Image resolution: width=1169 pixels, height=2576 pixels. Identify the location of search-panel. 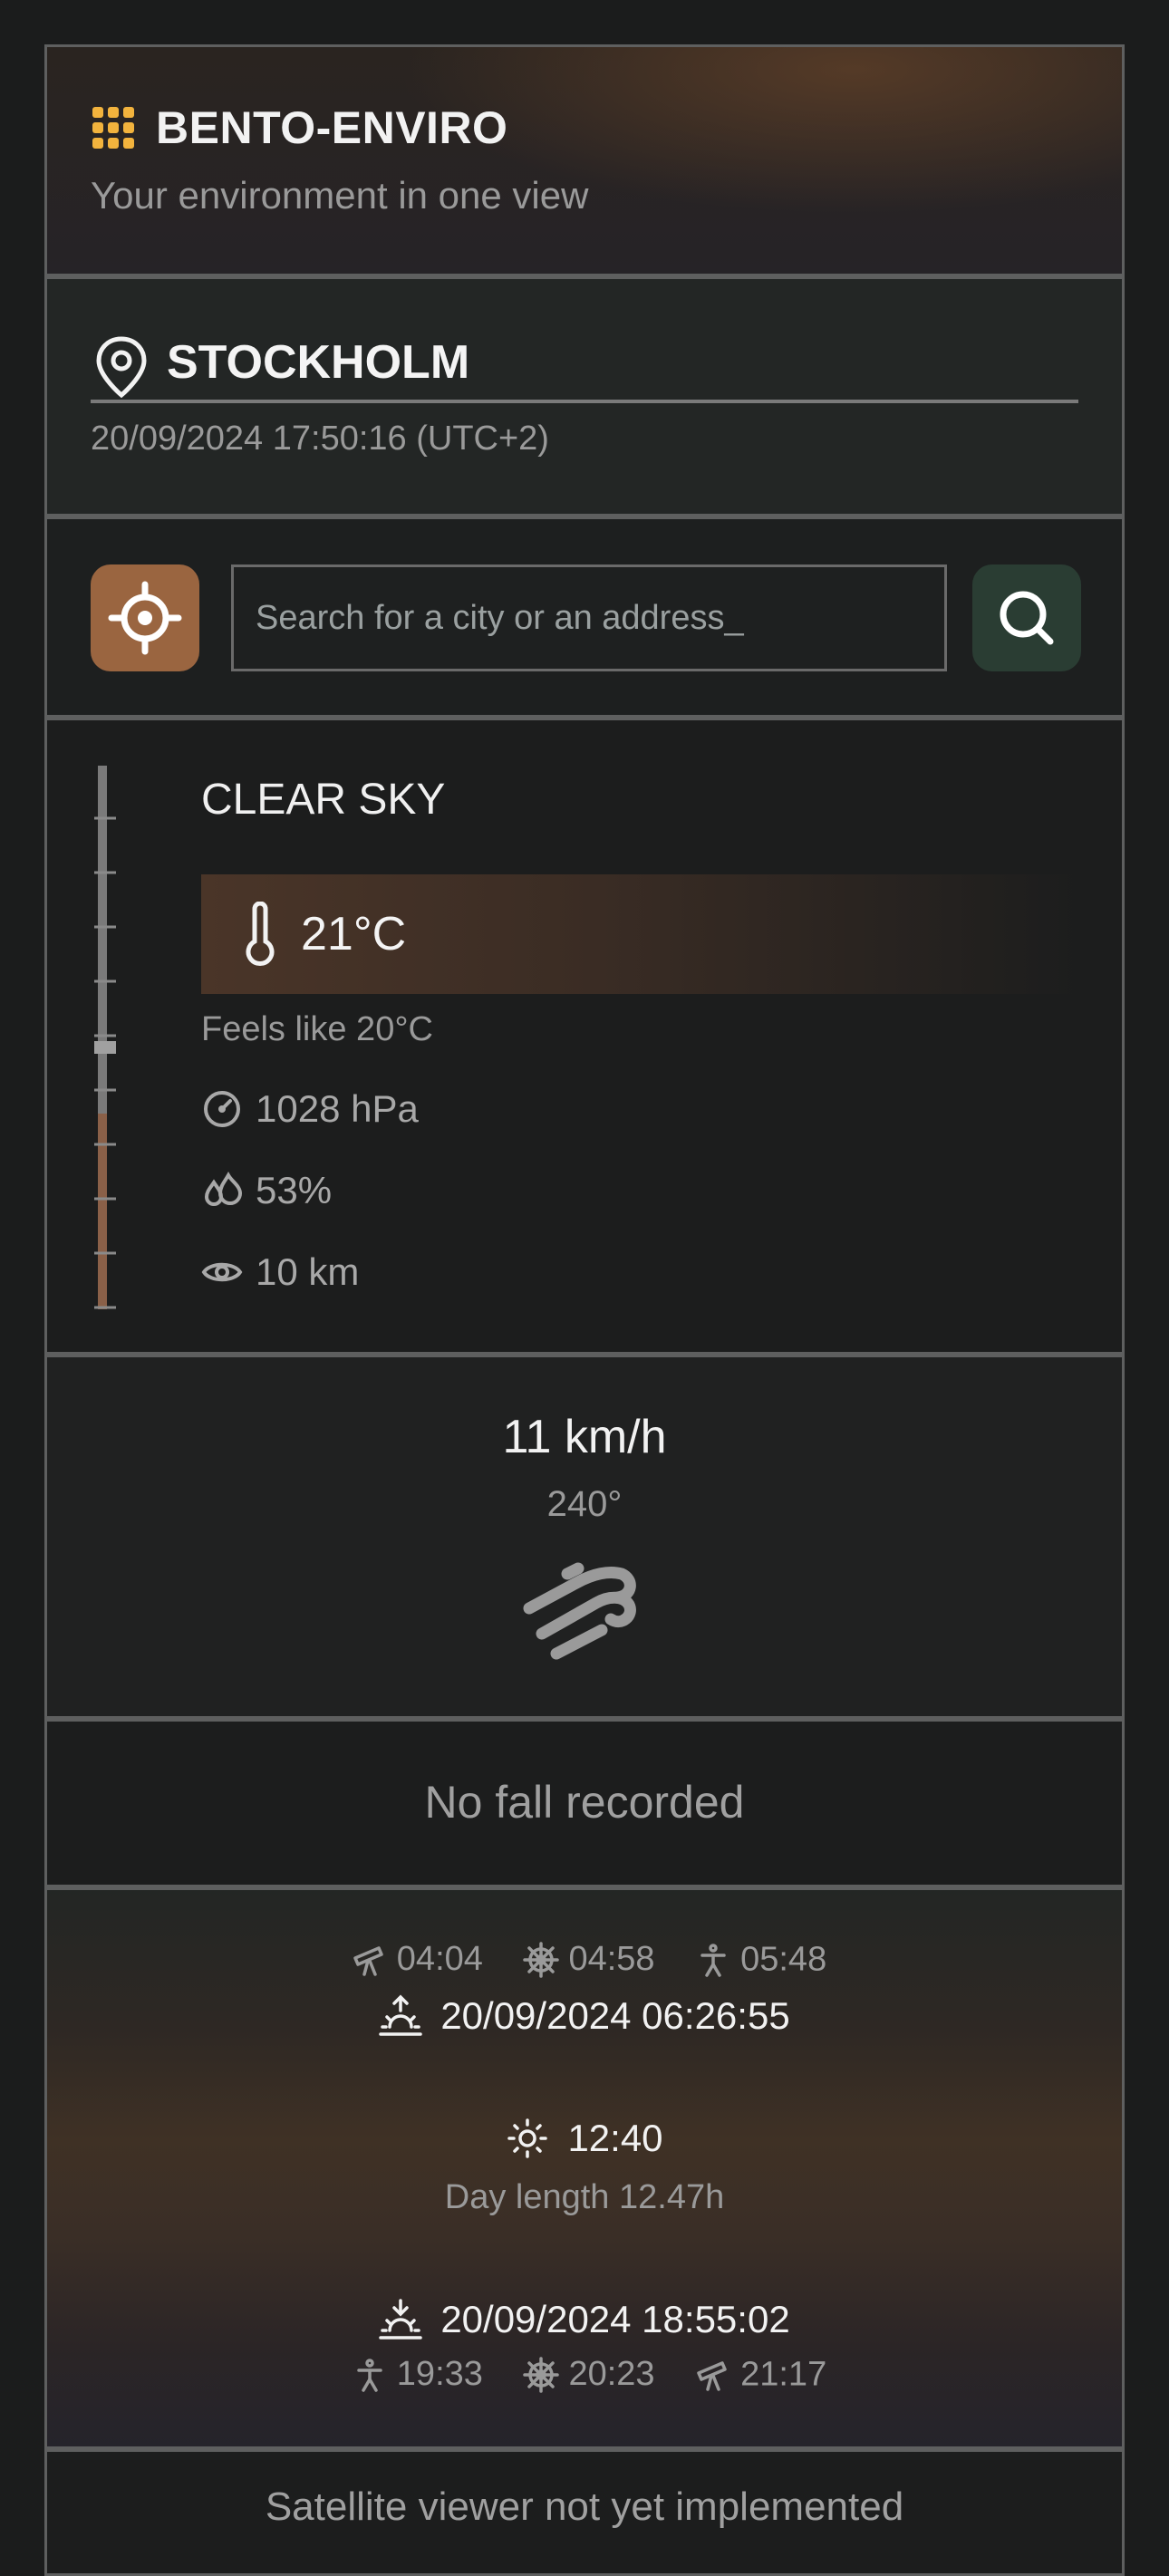
(584, 617).